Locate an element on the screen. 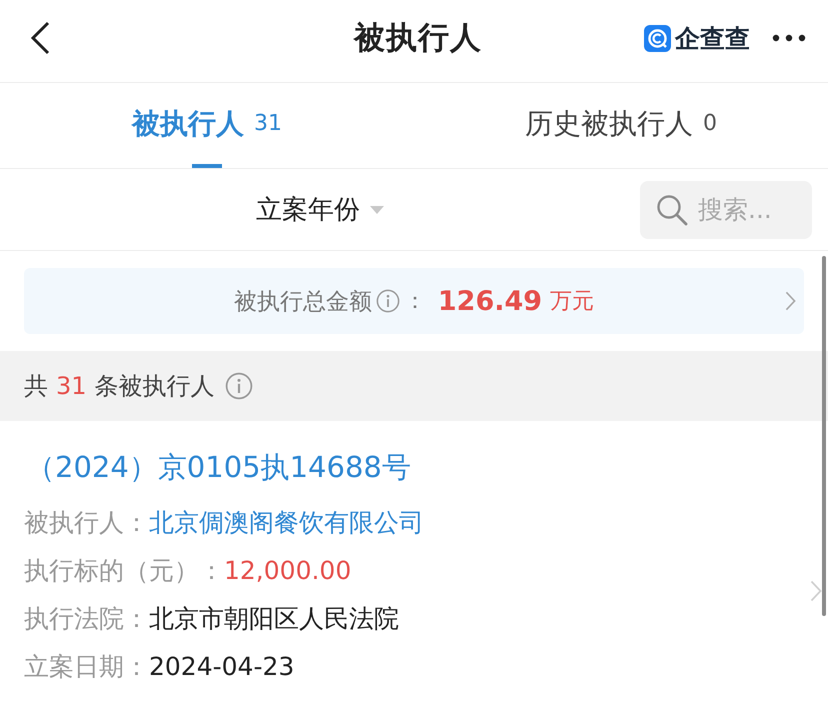 This screenshot has height=703, width=828. back-icon is located at coordinates (40, 38).